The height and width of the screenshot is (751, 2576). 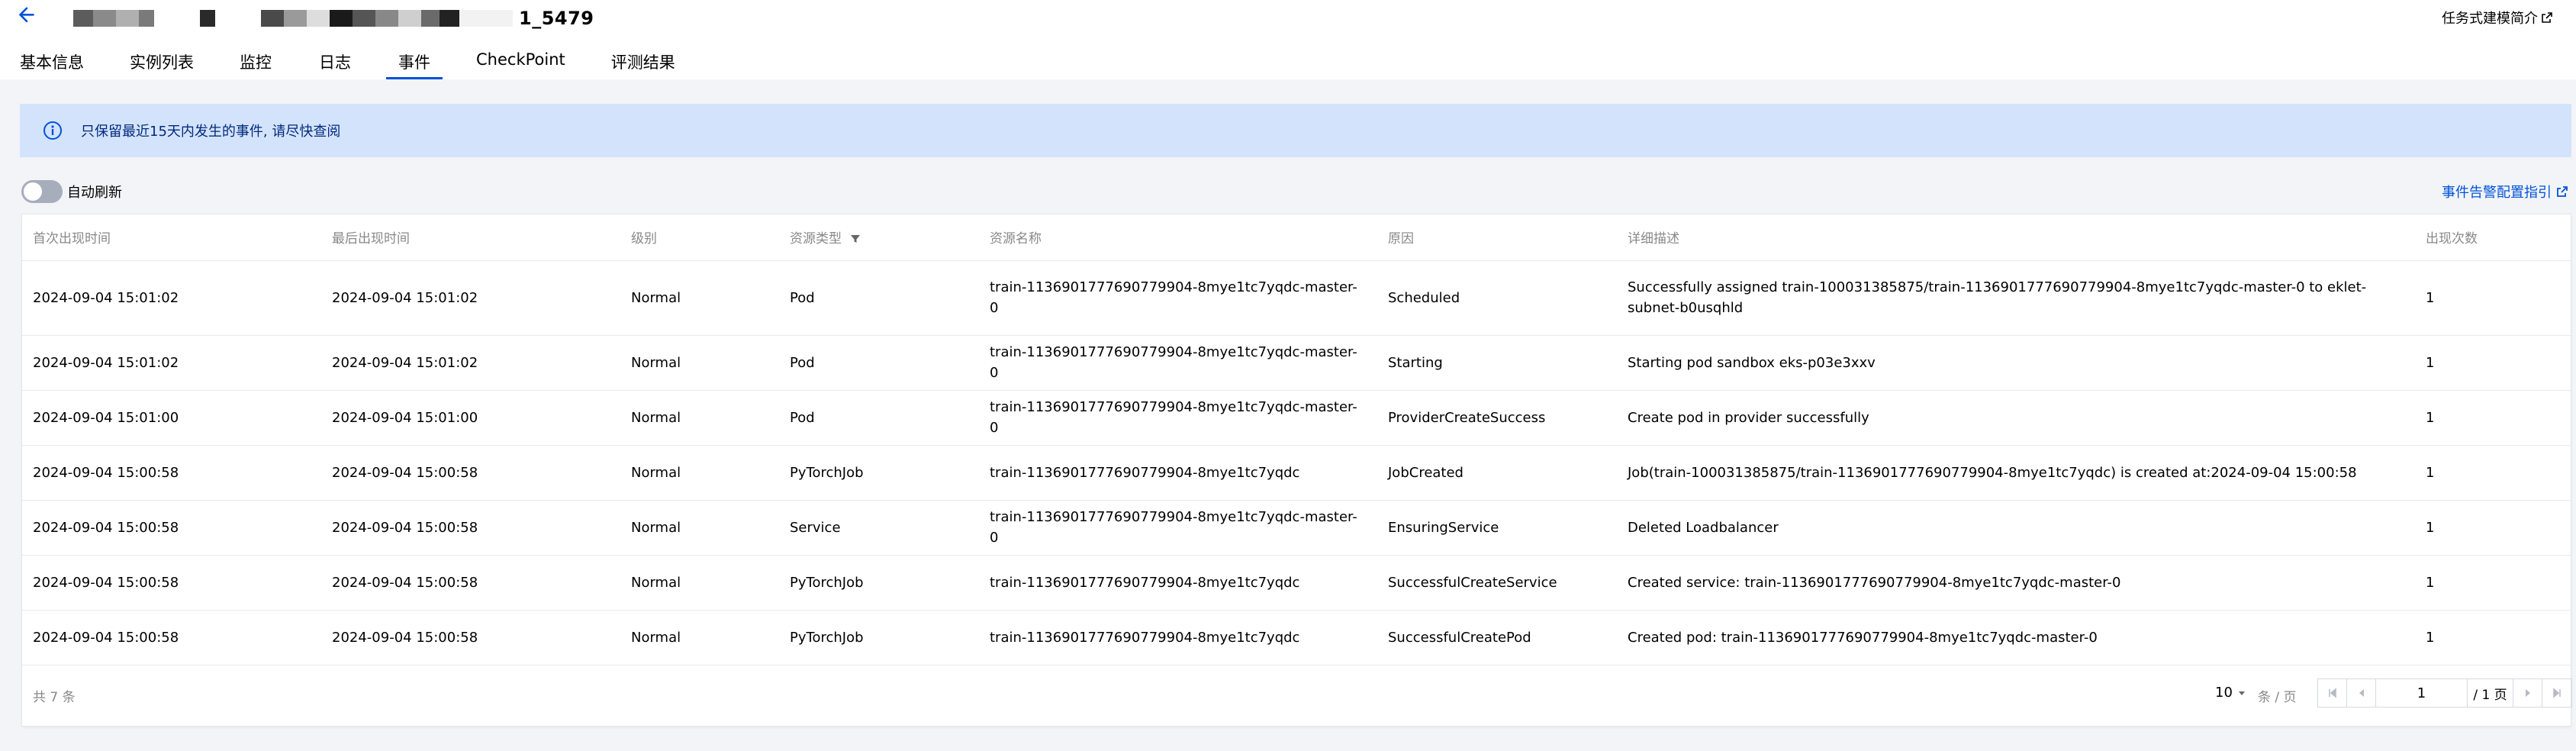 I want to click on tab-evaluation: 评测结果, so click(x=643, y=63).